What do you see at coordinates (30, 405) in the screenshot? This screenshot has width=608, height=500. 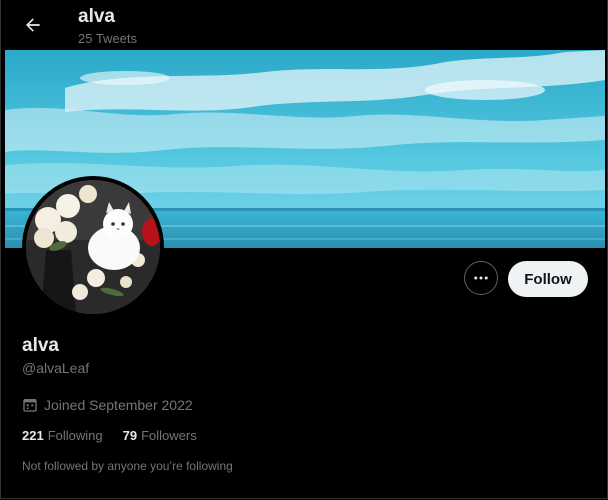 I see `calendar-icon` at bounding box center [30, 405].